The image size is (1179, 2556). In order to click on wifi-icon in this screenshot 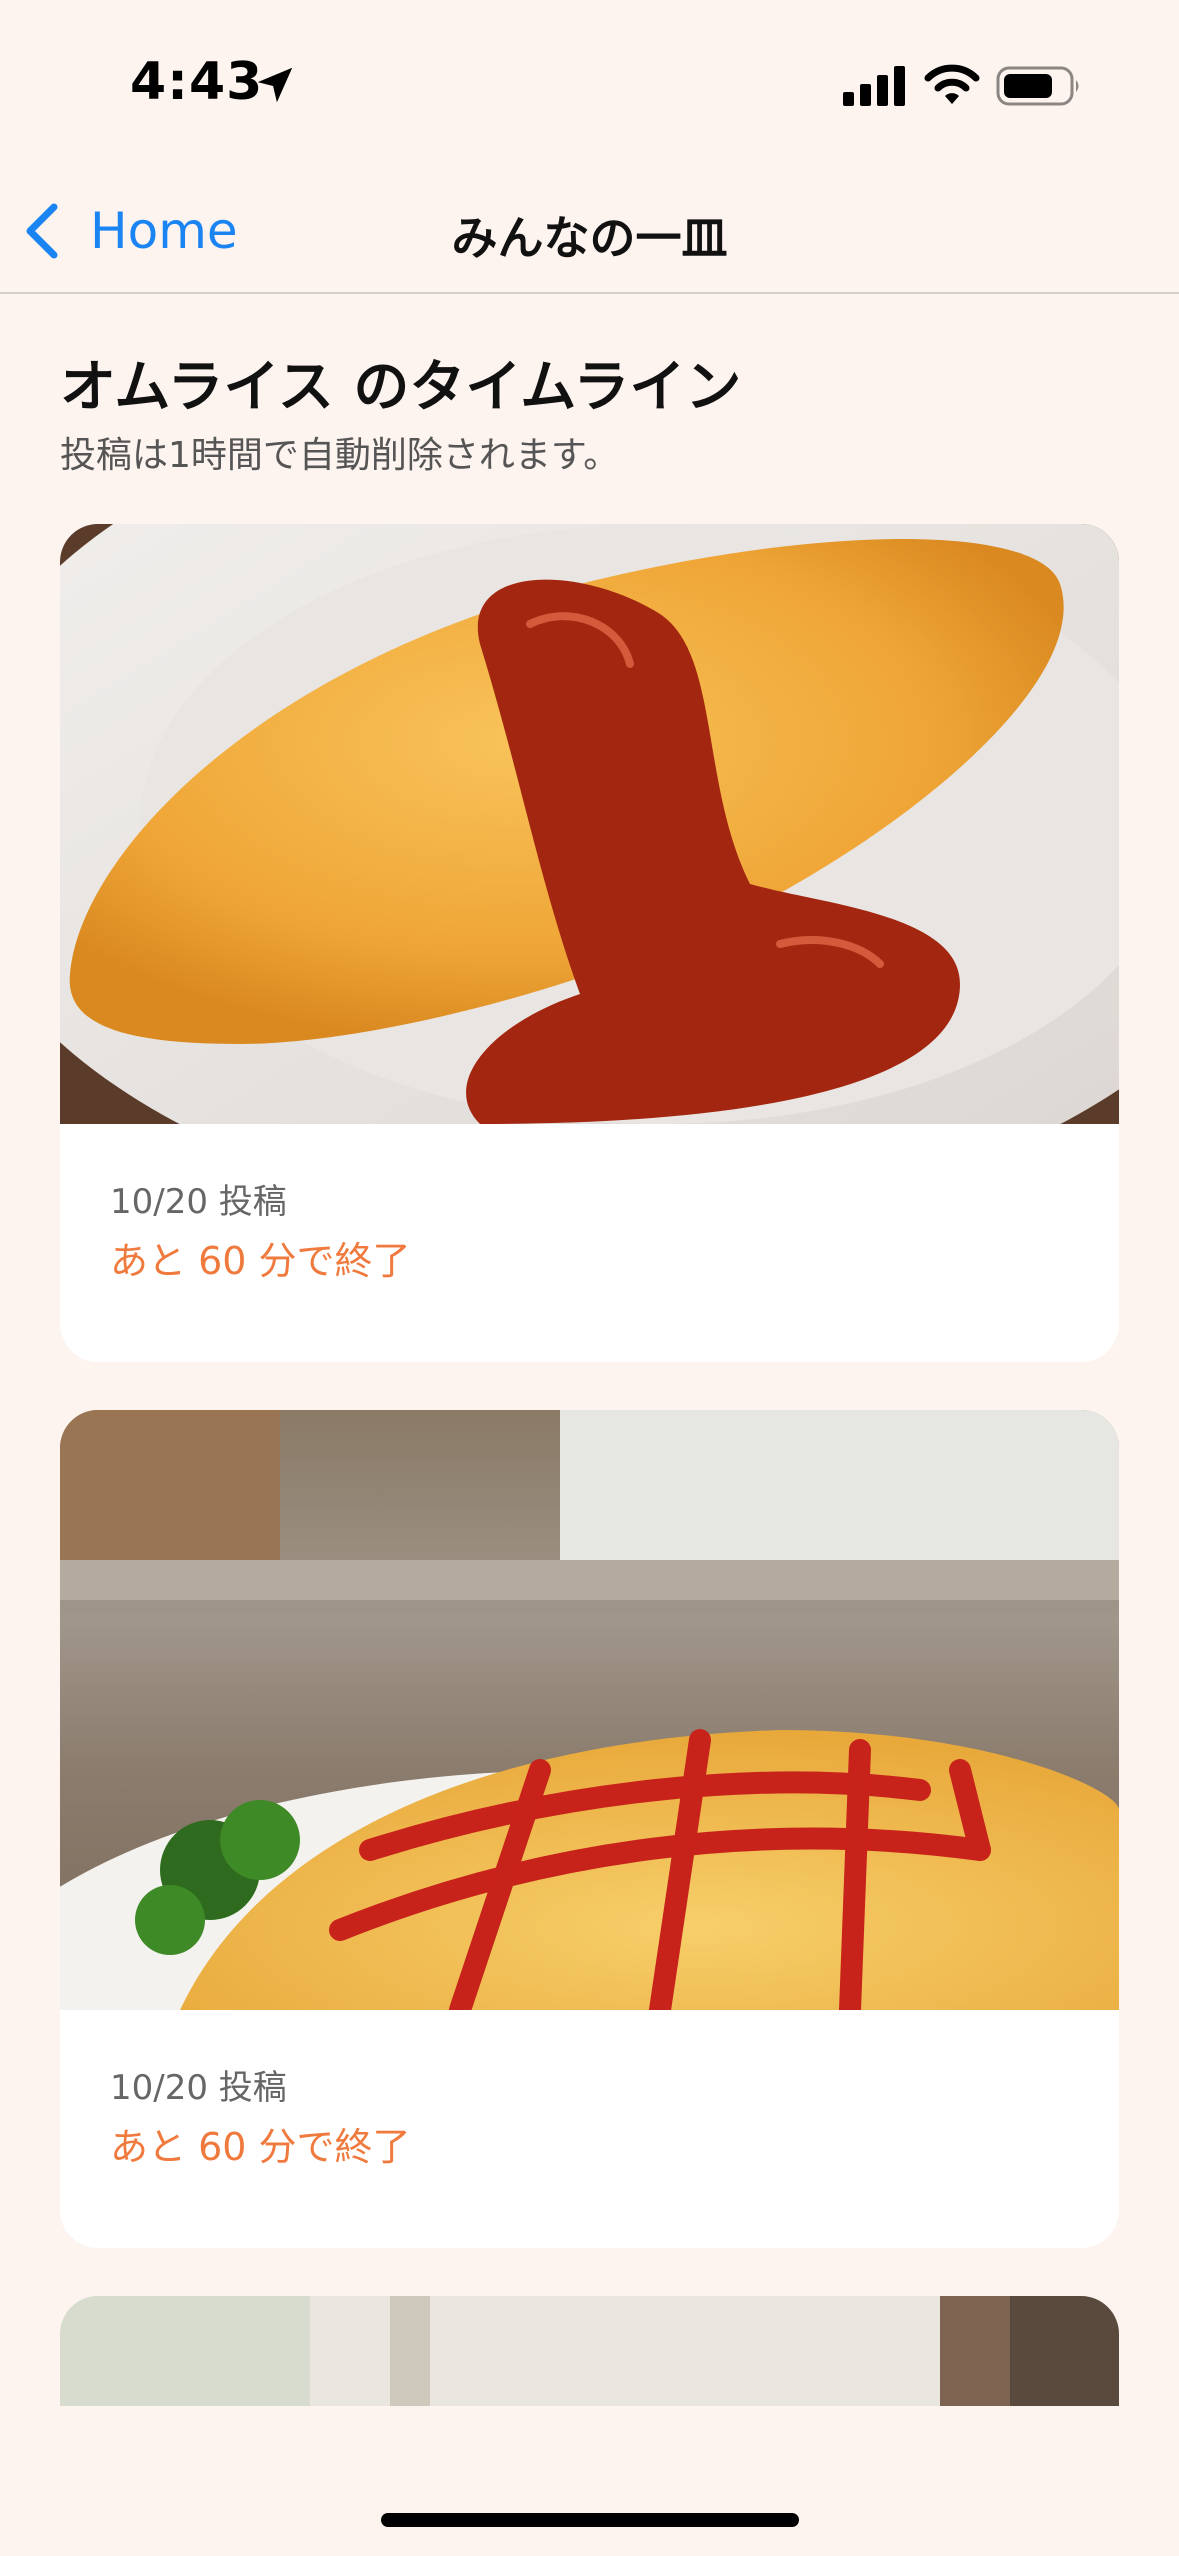, I will do `click(952, 84)`.